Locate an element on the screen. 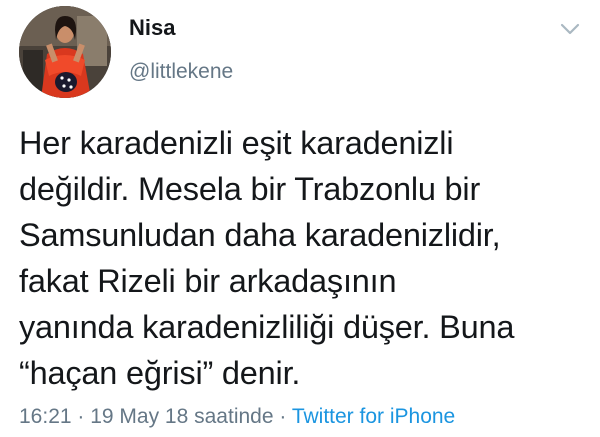  tweet-text-line: yanında karadenizliliği düşer. Buna is located at coordinates (267, 327).